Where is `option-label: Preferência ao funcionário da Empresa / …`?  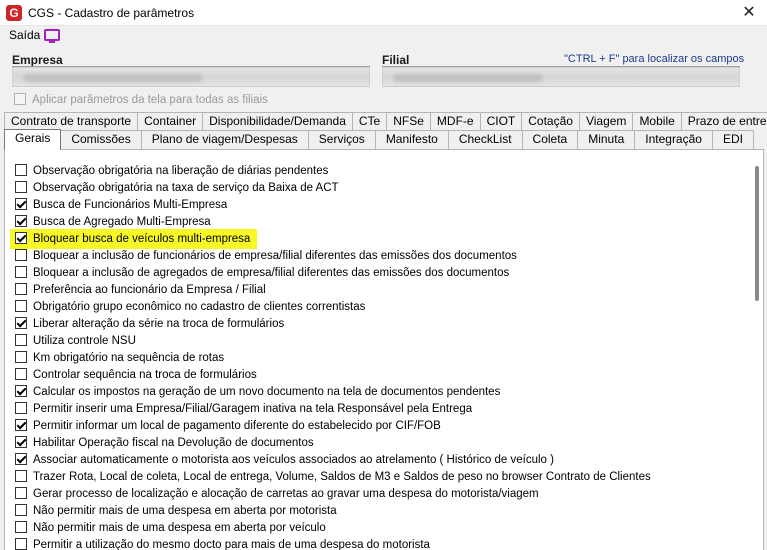 option-label: Preferência ao funcionário da Empresa / … is located at coordinates (149, 290).